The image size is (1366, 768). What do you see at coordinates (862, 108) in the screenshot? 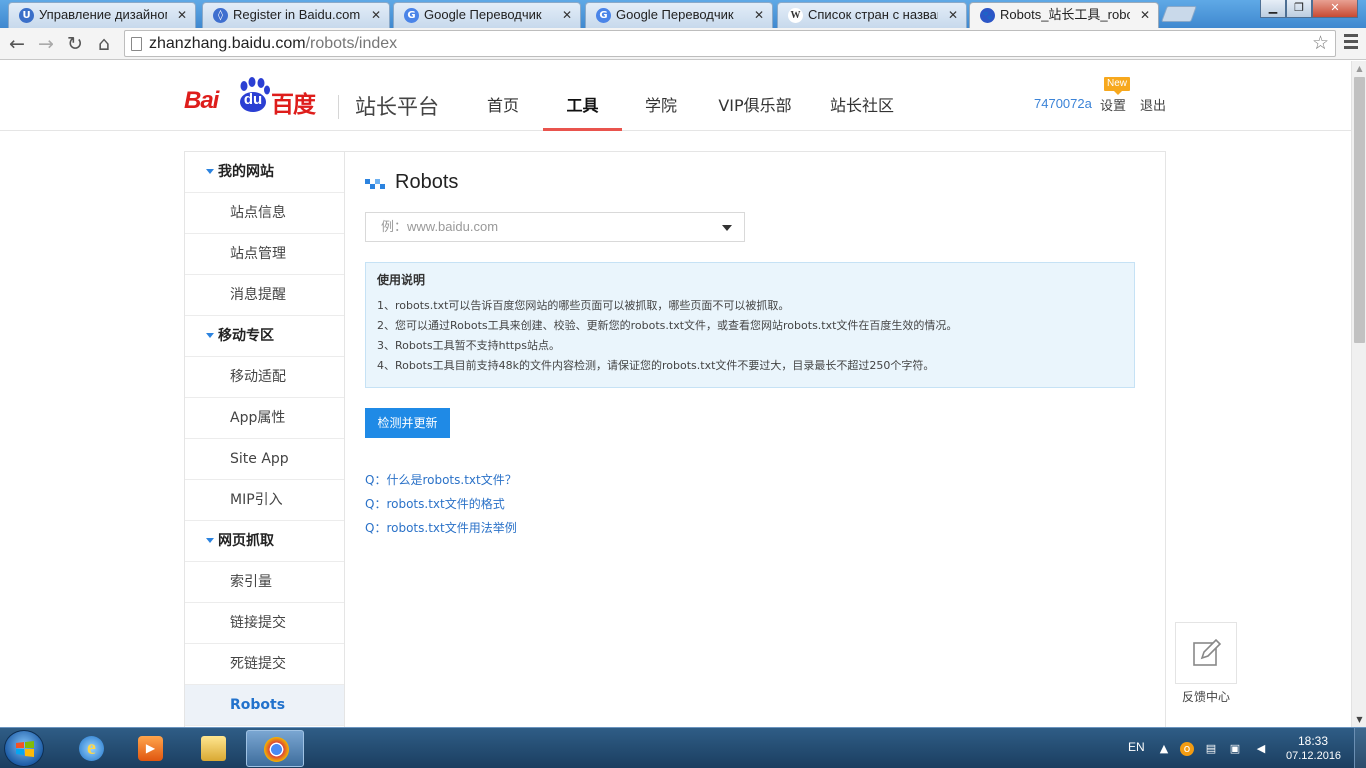
I see `nav-community: 站长社区` at bounding box center [862, 108].